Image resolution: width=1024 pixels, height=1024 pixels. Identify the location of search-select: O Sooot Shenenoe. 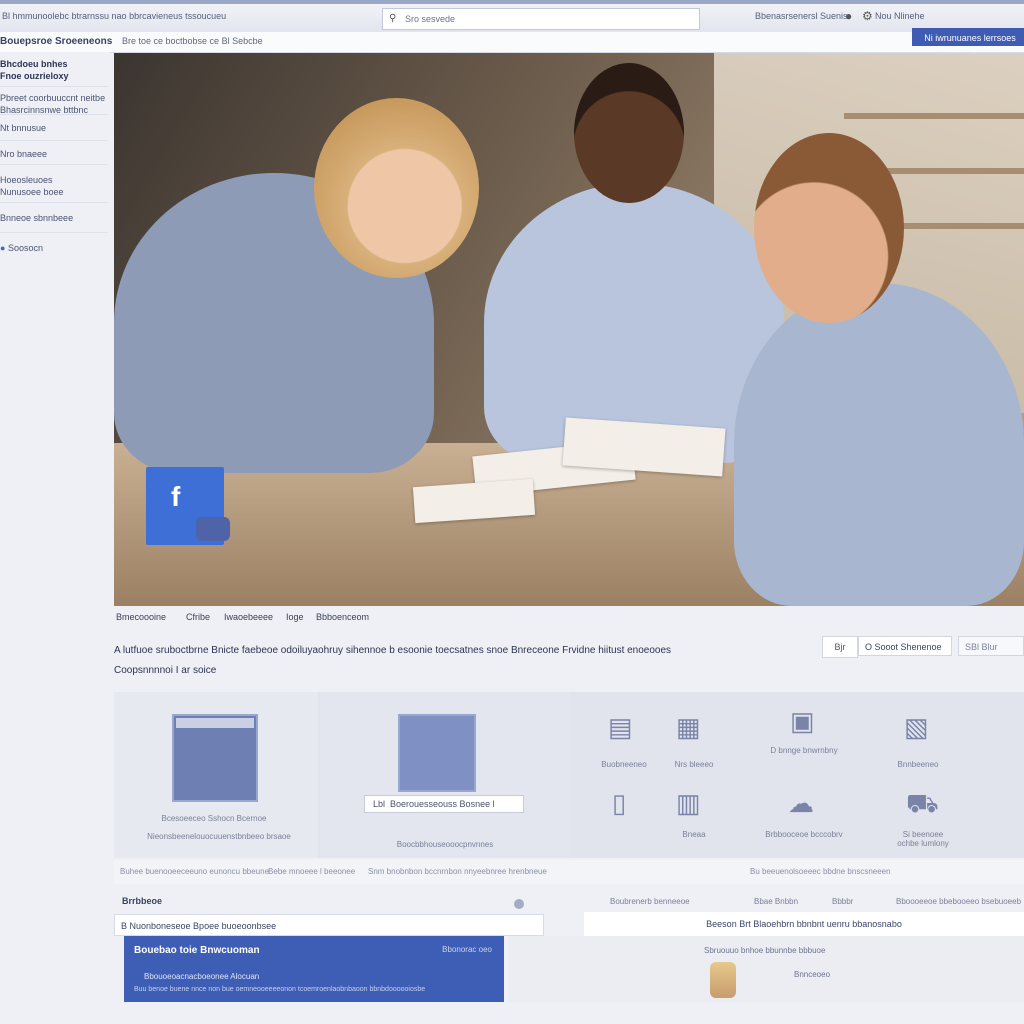
(905, 646).